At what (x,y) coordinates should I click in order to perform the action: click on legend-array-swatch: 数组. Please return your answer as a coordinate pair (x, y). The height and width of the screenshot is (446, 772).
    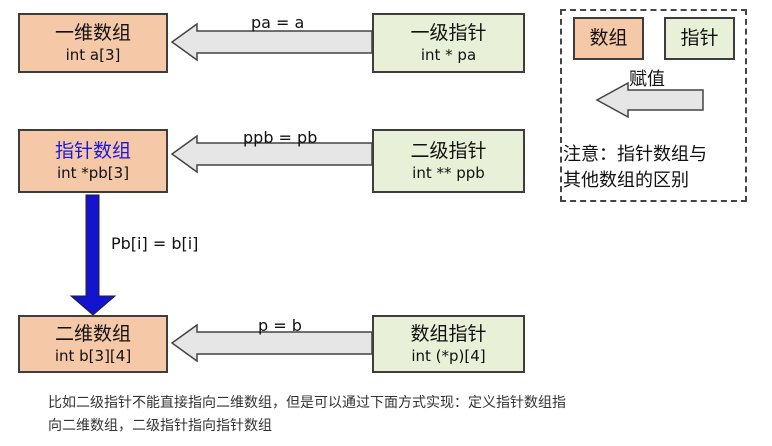
    Looking at the image, I should click on (608, 38).